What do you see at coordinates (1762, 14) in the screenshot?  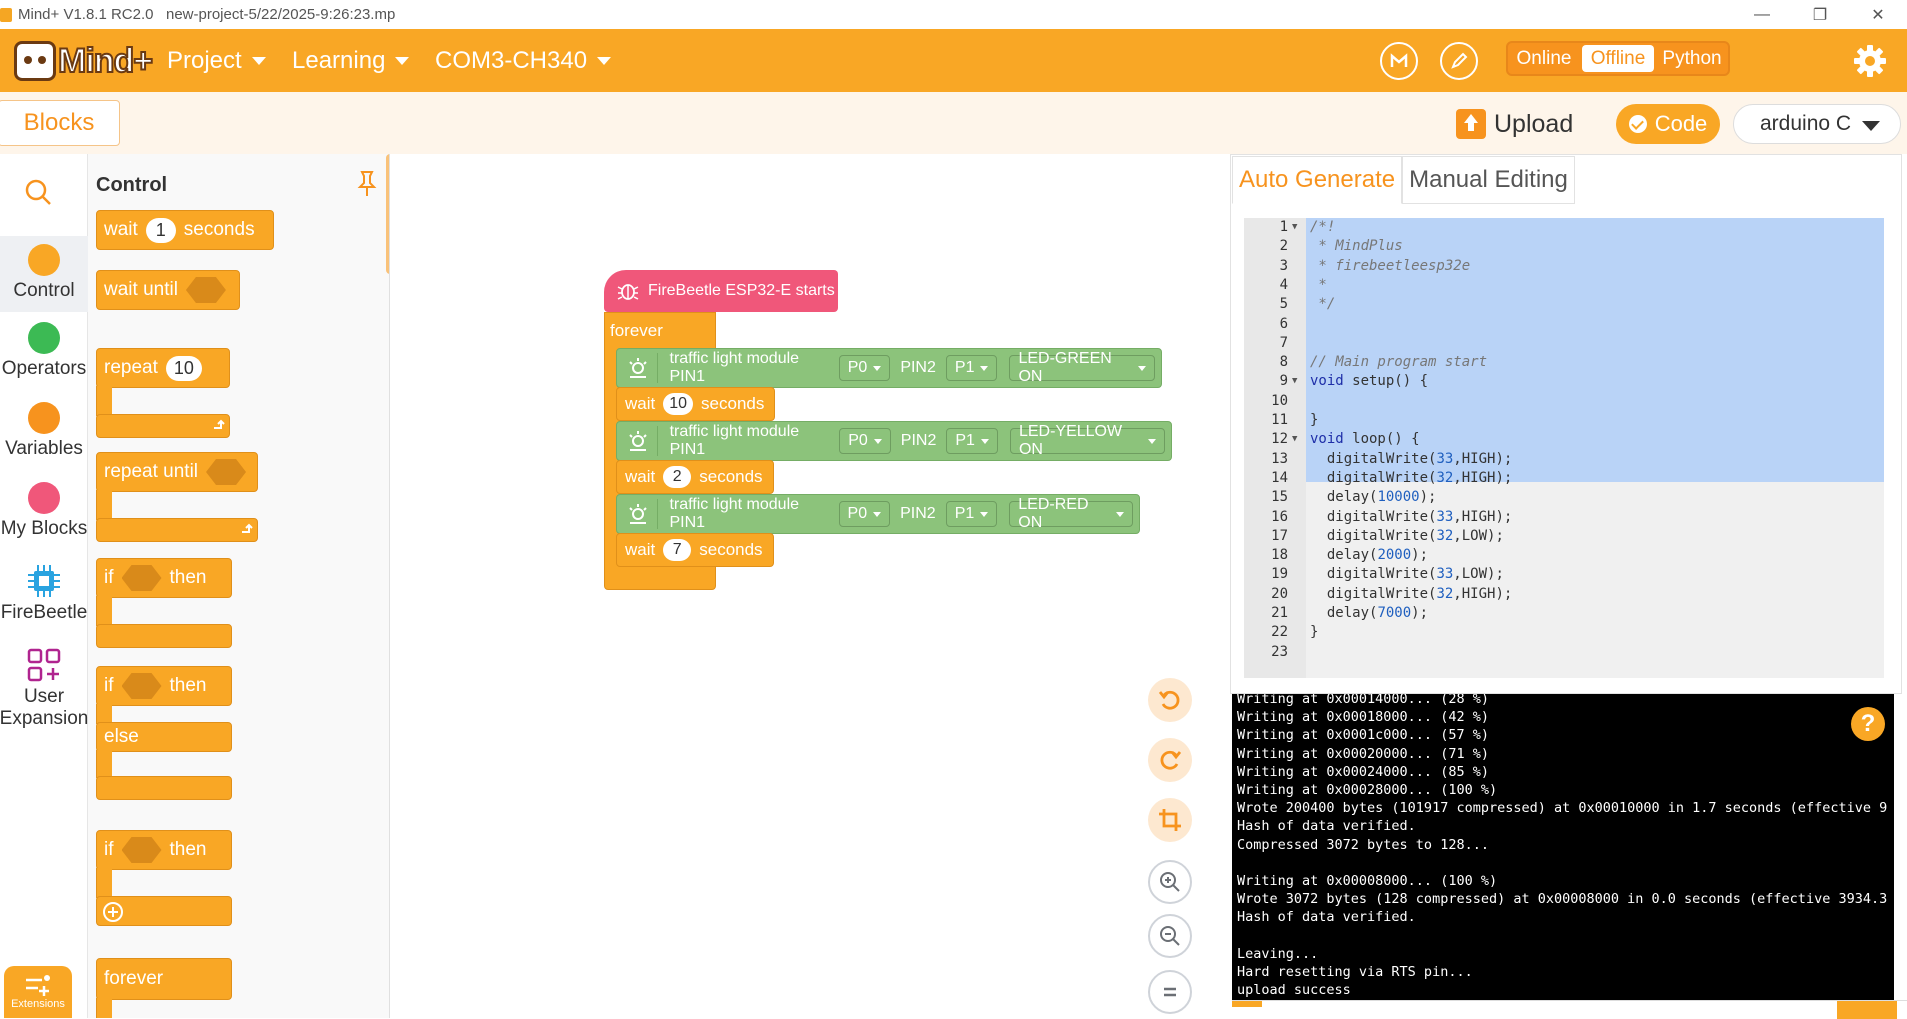 I see `minimize-button: —` at bounding box center [1762, 14].